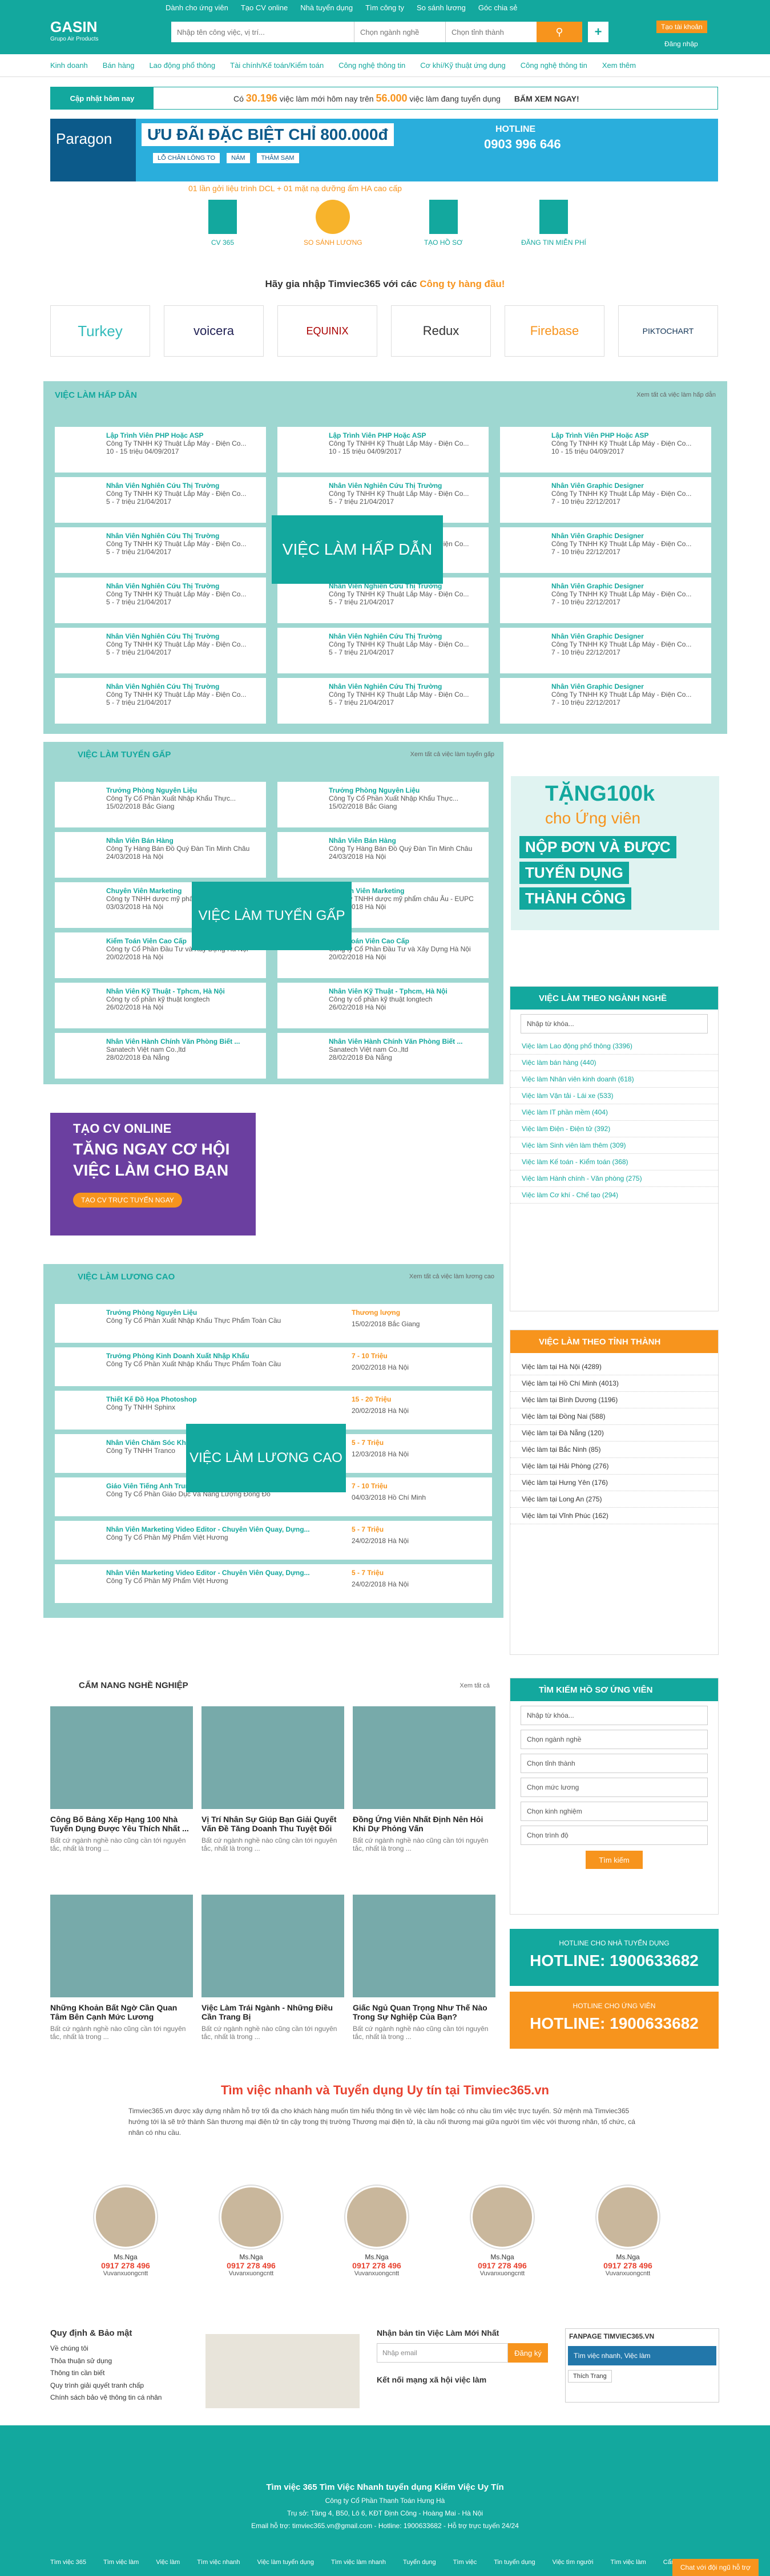  What do you see at coordinates (614, 1516) in the screenshot?
I see `city-link: Việc làm tại Vĩnh Phúc (162)` at bounding box center [614, 1516].